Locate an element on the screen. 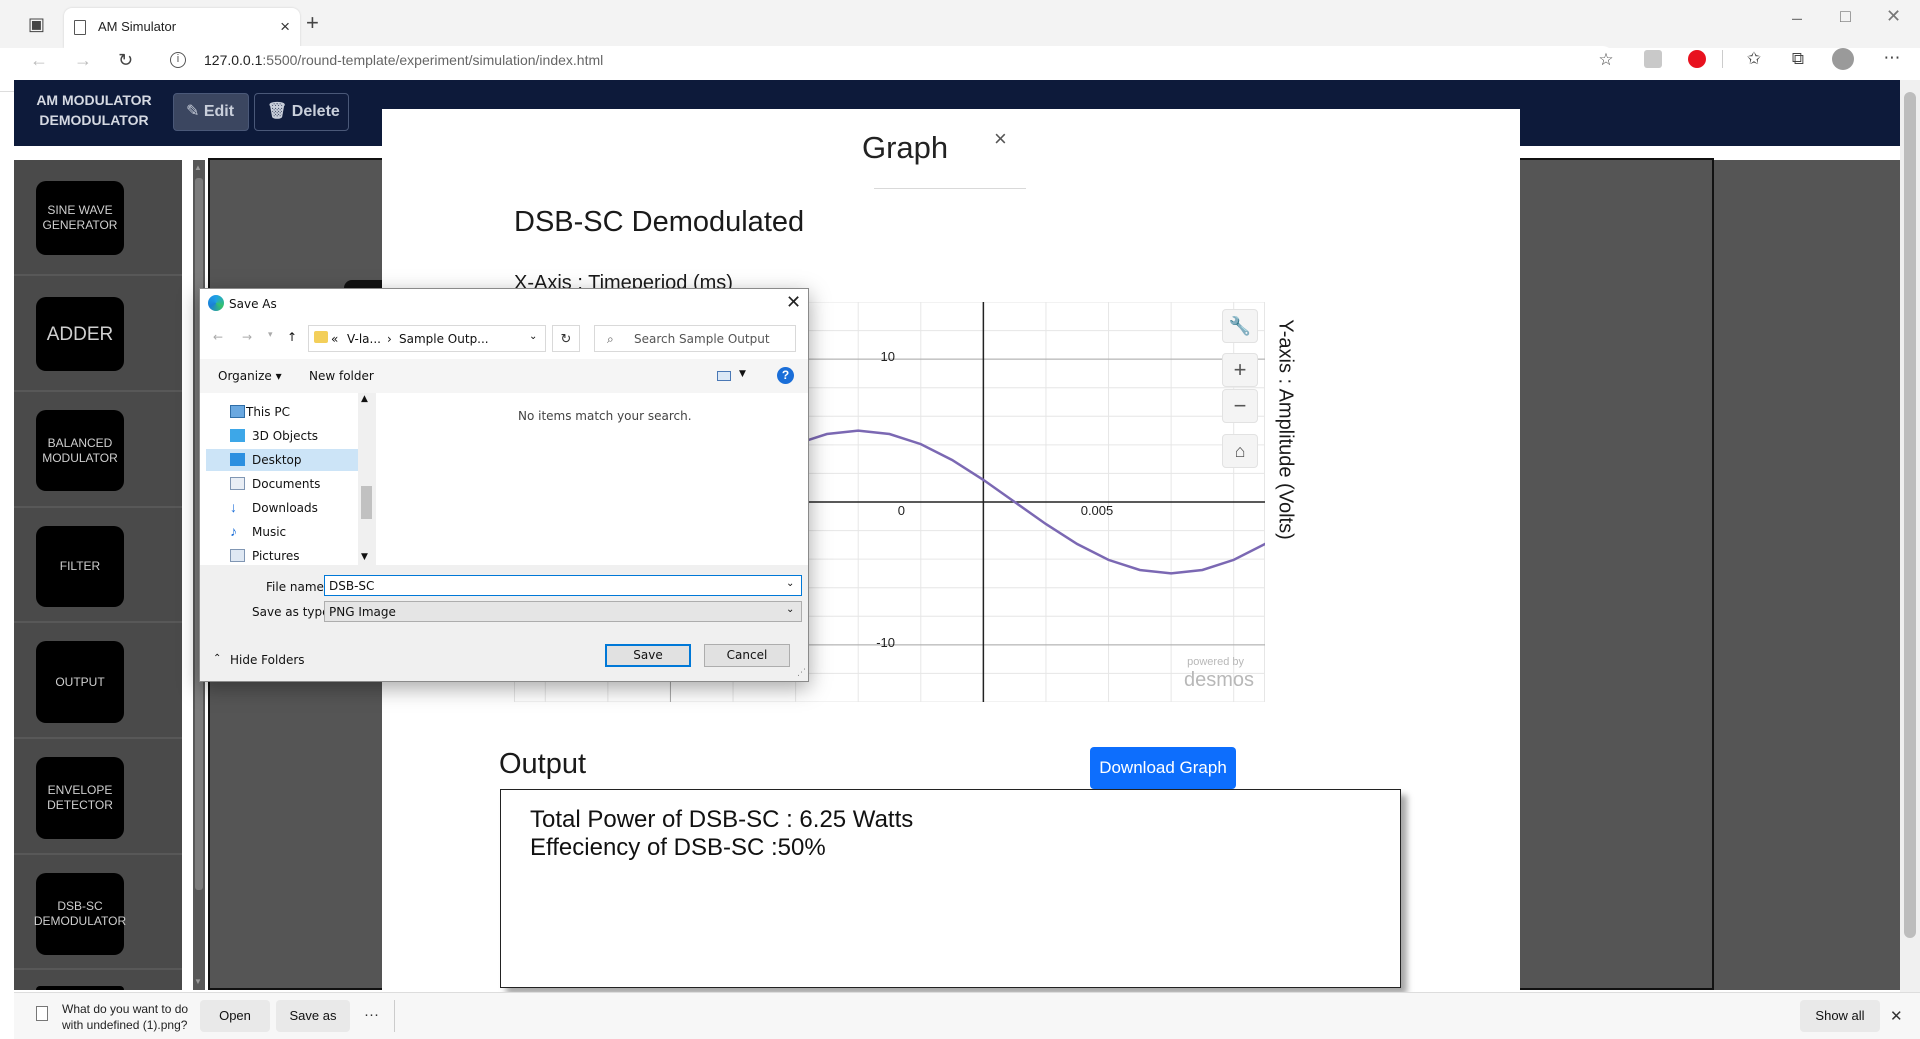 Image resolution: width=1920 pixels, height=1039 pixels. y-axis-label: Y-axis : Amplitude (Volts) is located at coordinates (1285, 429).